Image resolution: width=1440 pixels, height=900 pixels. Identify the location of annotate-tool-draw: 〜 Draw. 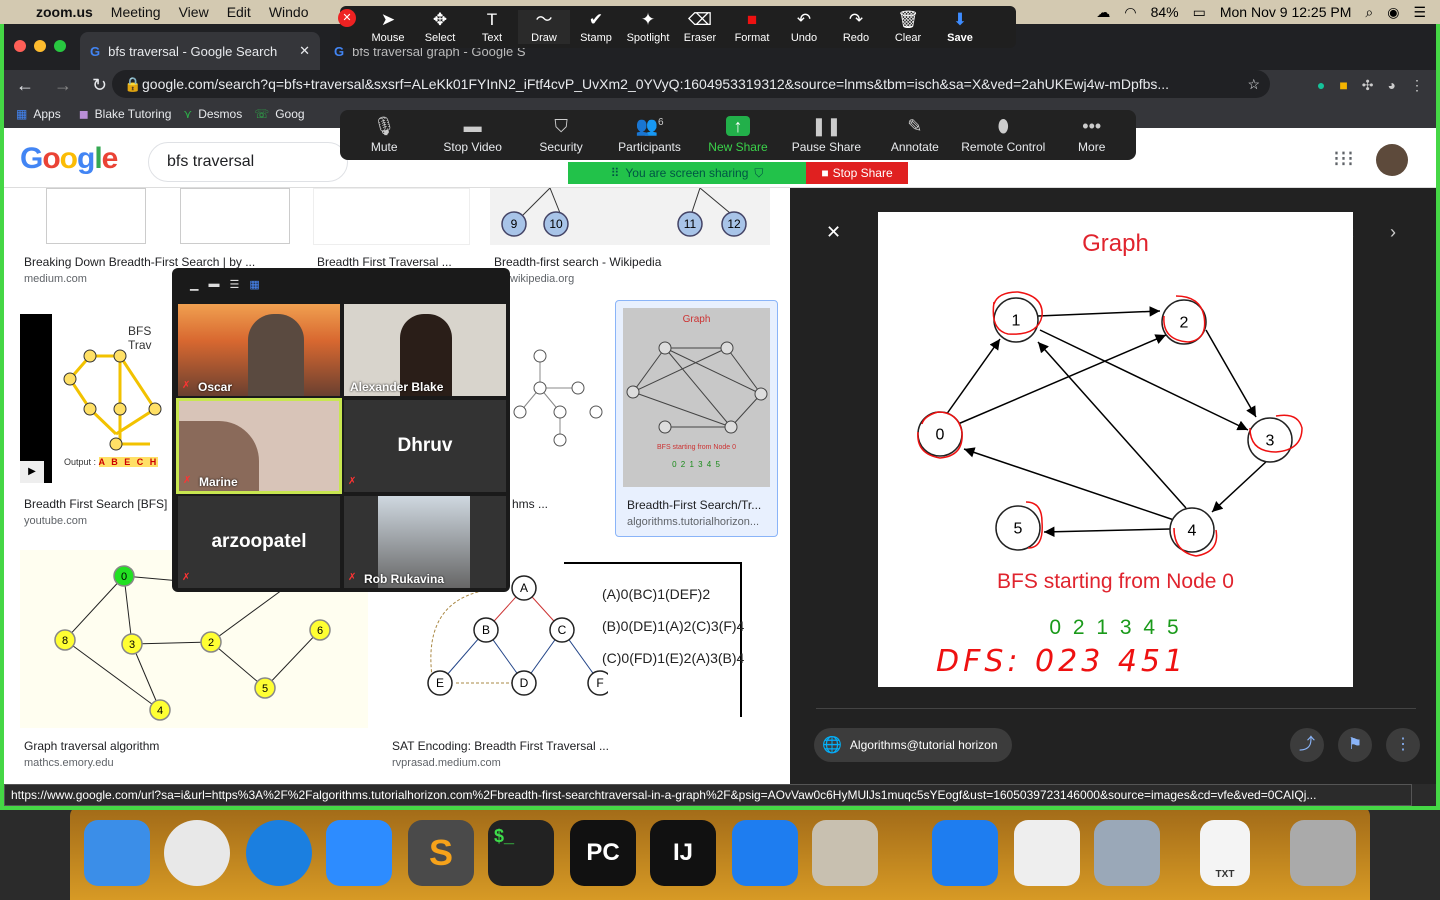
(544, 27).